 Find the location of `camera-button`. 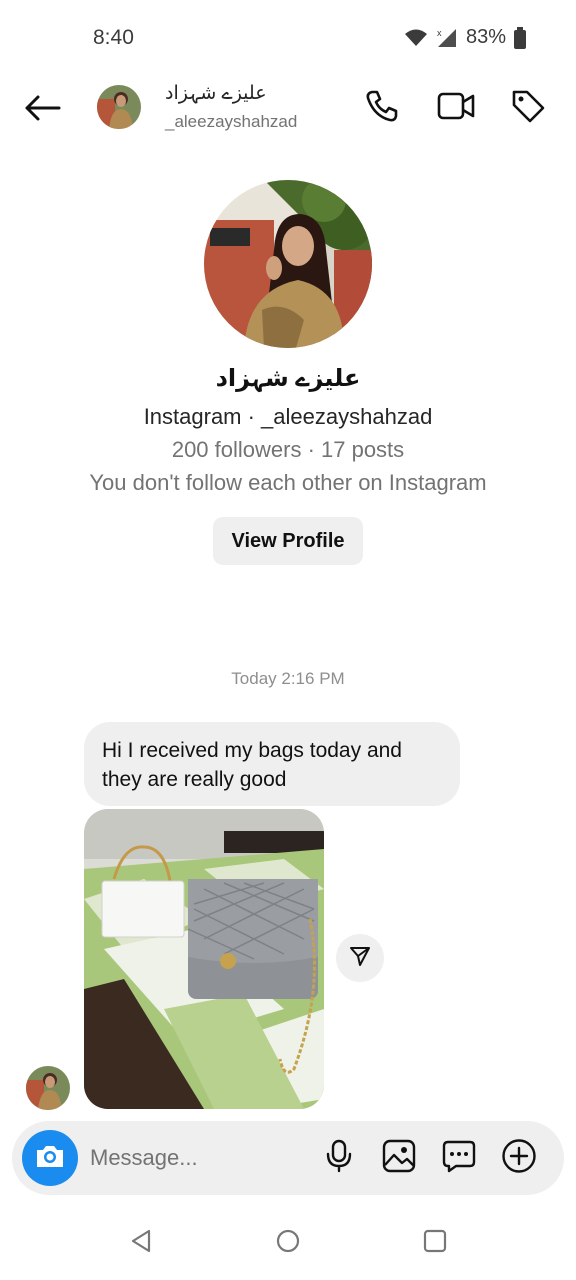

camera-button is located at coordinates (50, 1158).